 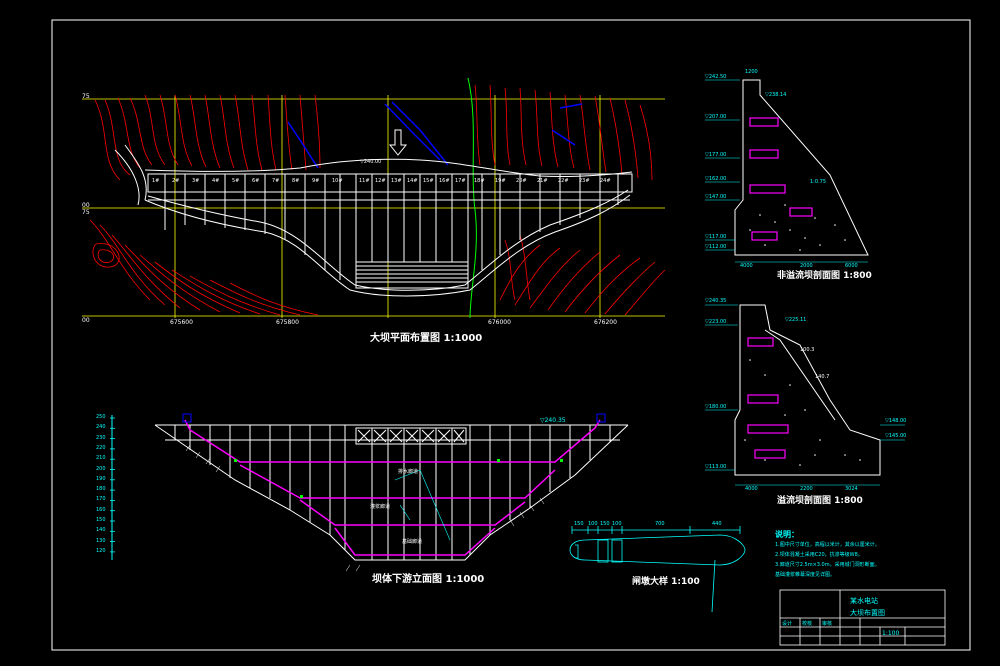 What do you see at coordinates (101, 550) in the screenshot?
I see `elevation-scale-label: 120` at bounding box center [101, 550].